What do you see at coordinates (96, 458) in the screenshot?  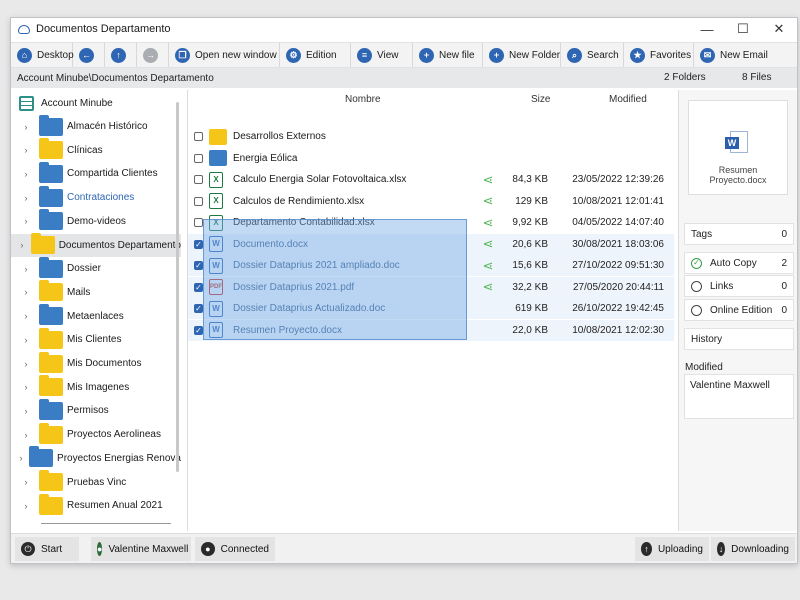 I see `tree-item: › Proyectos Energias Renova` at bounding box center [96, 458].